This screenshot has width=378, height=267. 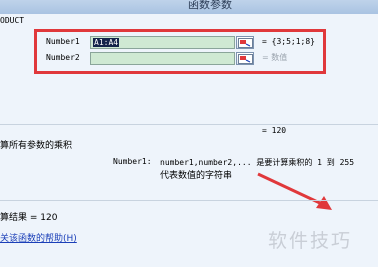 I want to click on number2-input, so click(x=162, y=58).